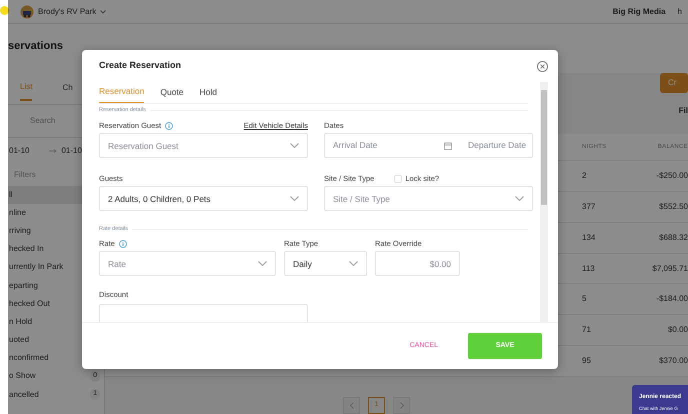  I want to click on table-cell-text: 113, so click(589, 268).